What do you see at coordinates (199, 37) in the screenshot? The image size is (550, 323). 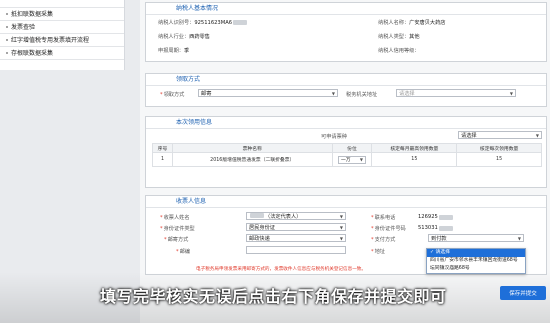 I see `industry-value: 西药零售` at bounding box center [199, 37].